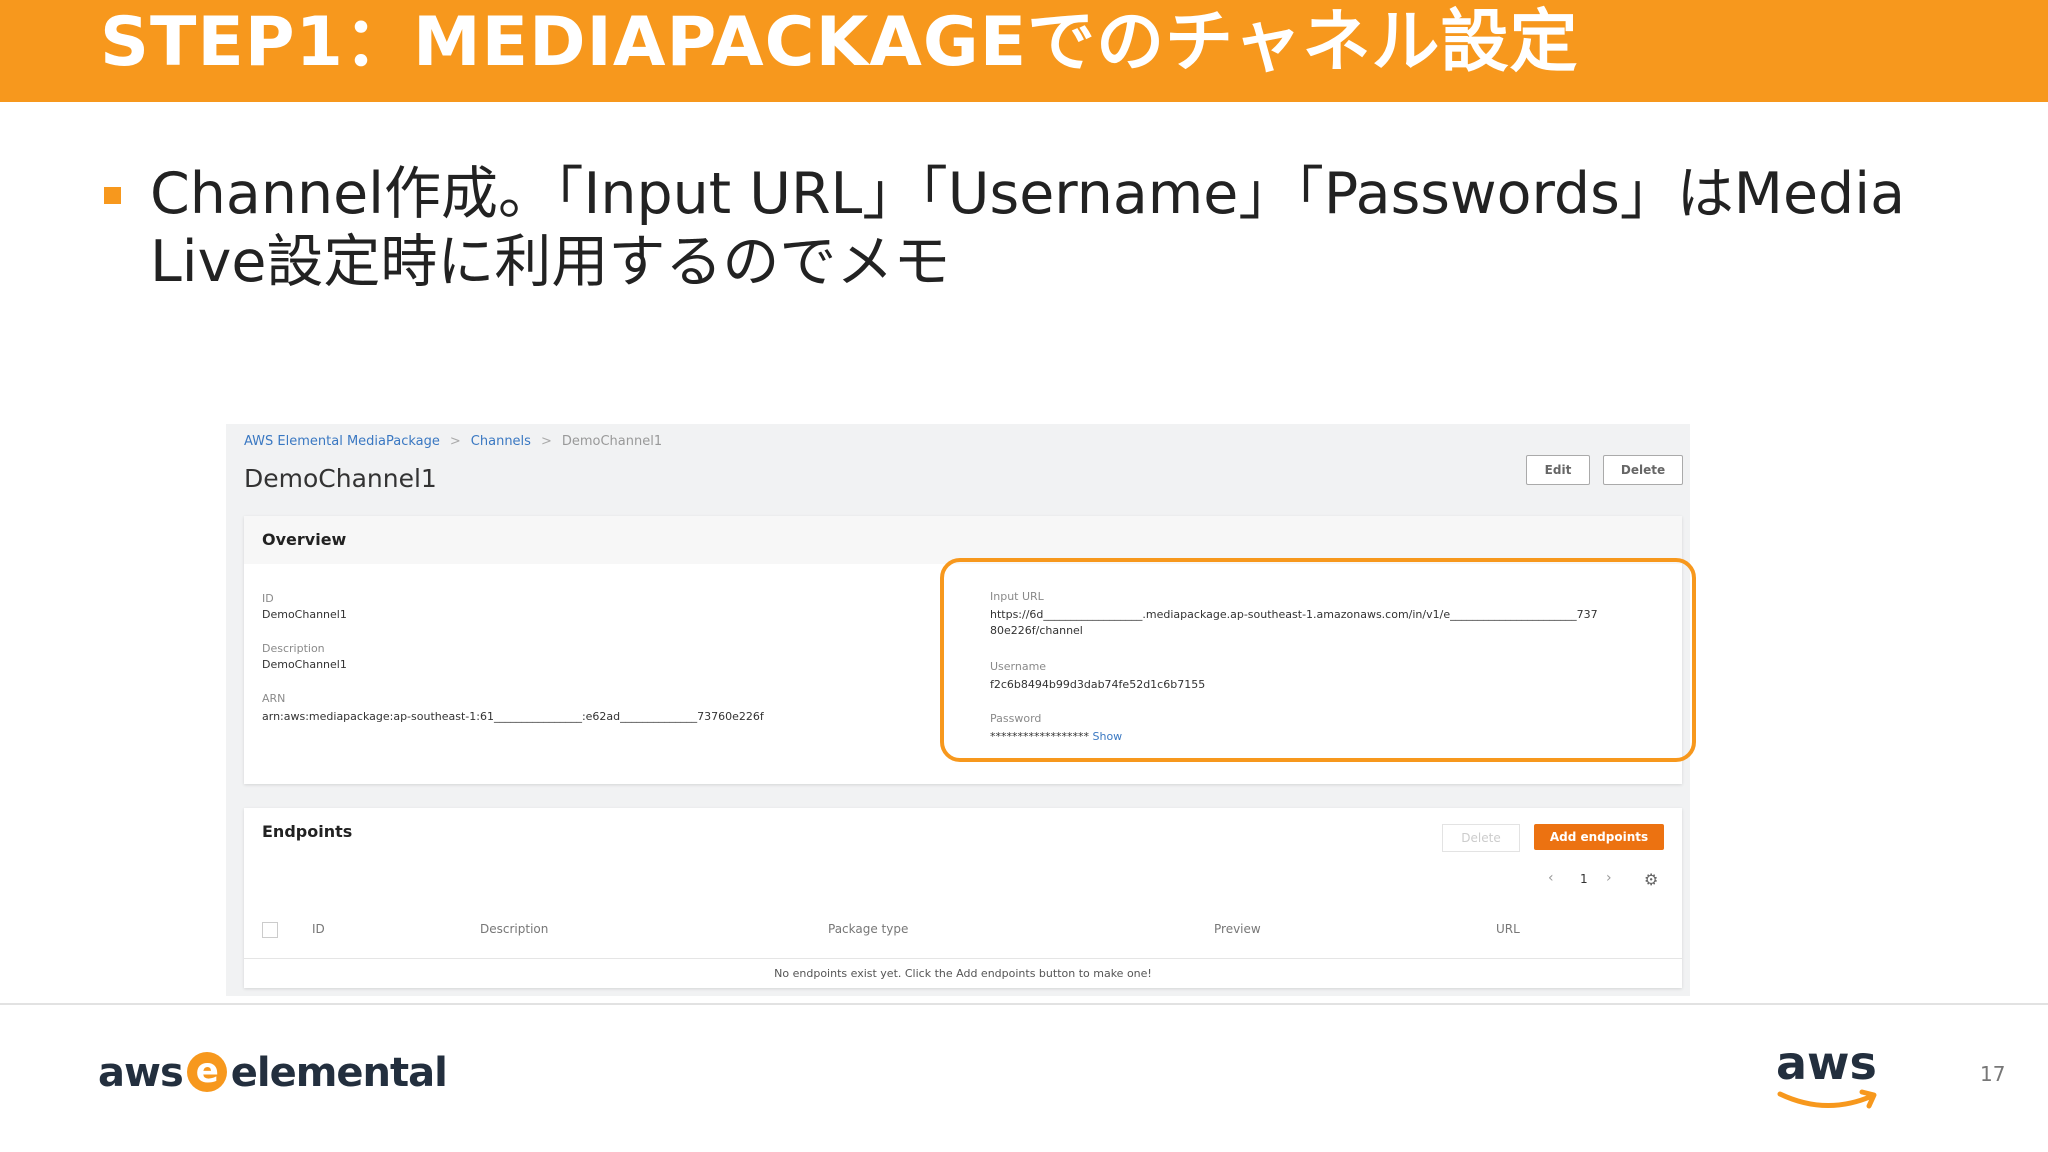  I want to click on column-header-preview: Preview, so click(1237, 929).